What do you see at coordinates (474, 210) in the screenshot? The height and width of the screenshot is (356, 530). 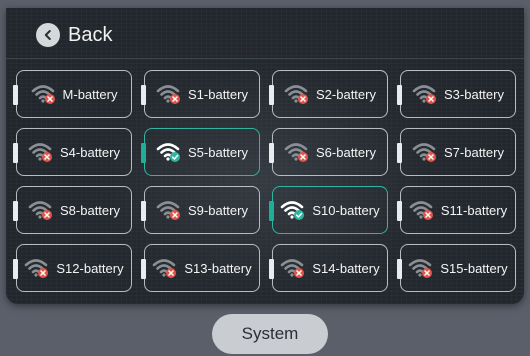 I see `battery-label: S11-battery` at bounding box center [474, 210].